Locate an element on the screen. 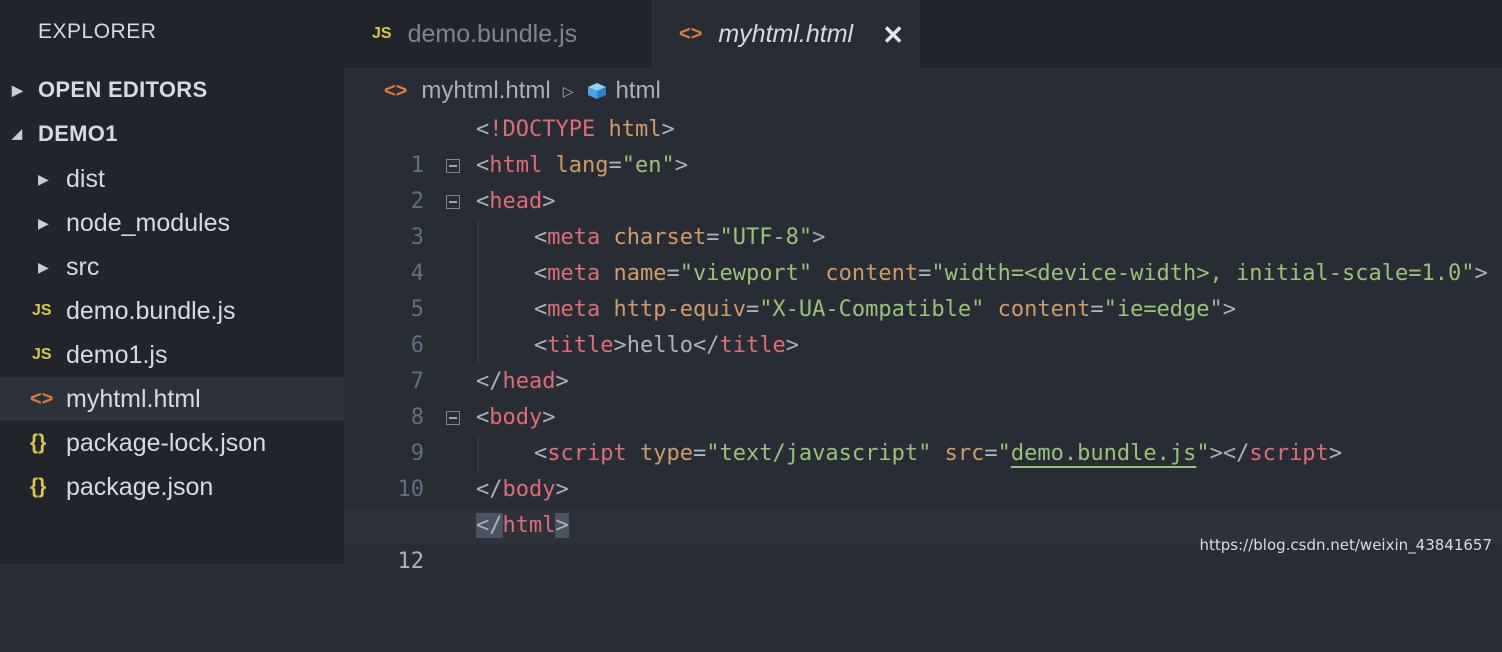 The width and height of the screenshot is (1502, 652). code-token: head is located at coordinates (529, 381).